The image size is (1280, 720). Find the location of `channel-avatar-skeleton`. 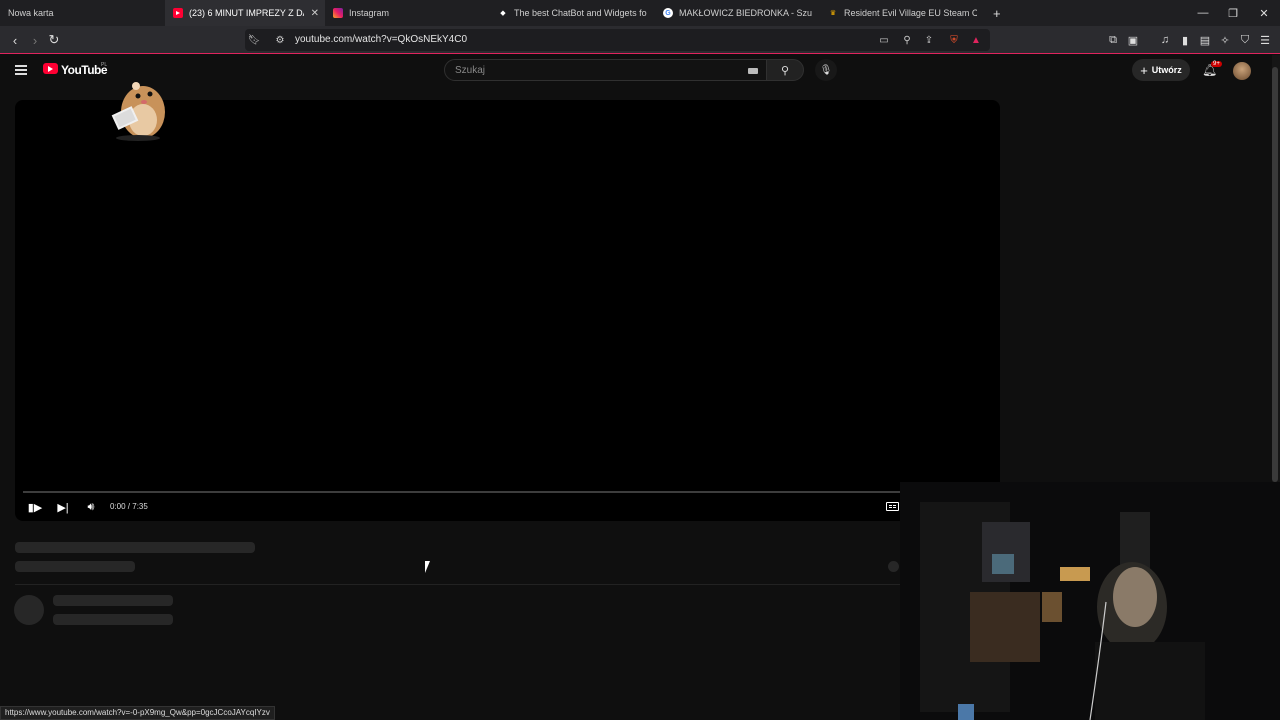

channel-avatar-skeleton is located at coordinates (29, 610).